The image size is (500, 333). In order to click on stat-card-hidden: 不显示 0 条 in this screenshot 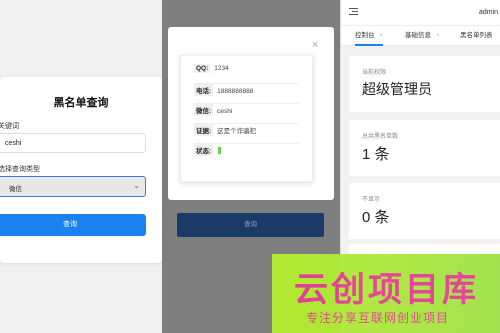, I will do `click(424, 211)`.